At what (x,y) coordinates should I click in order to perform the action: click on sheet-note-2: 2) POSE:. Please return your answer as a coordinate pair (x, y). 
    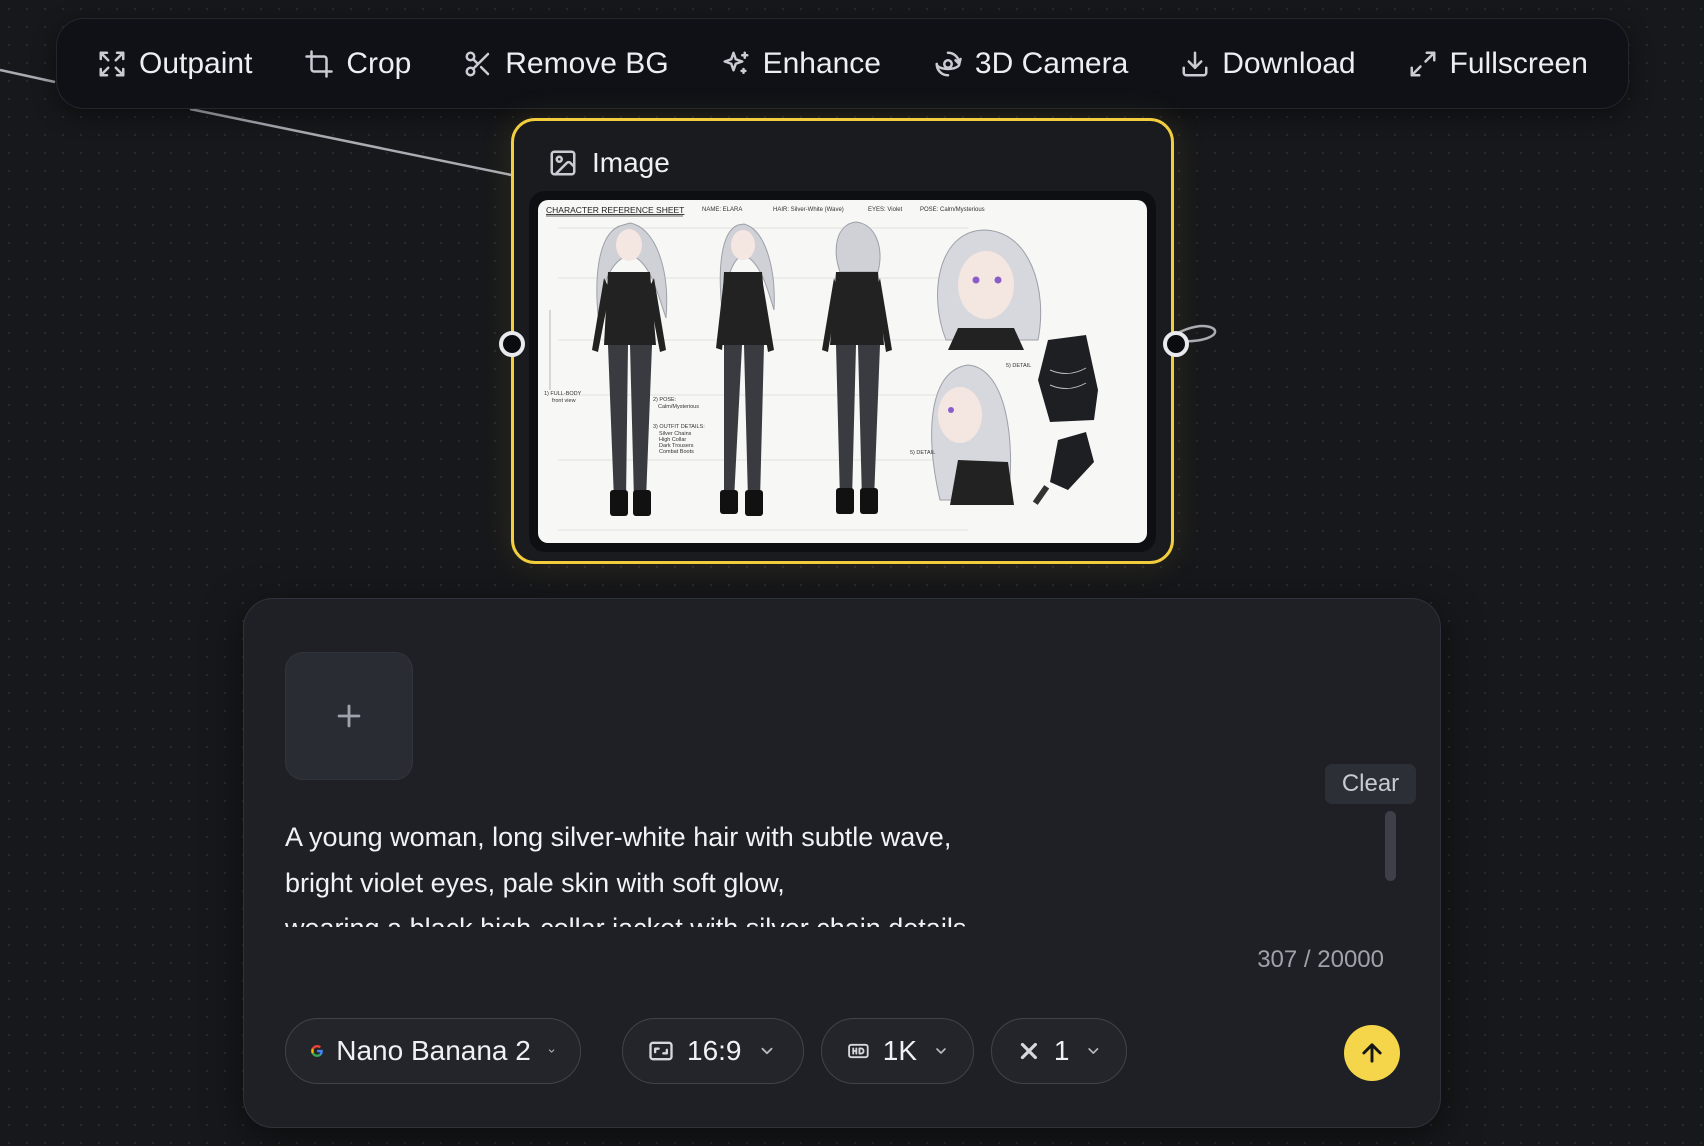
    Looking at the image, I should click on (665, 400).